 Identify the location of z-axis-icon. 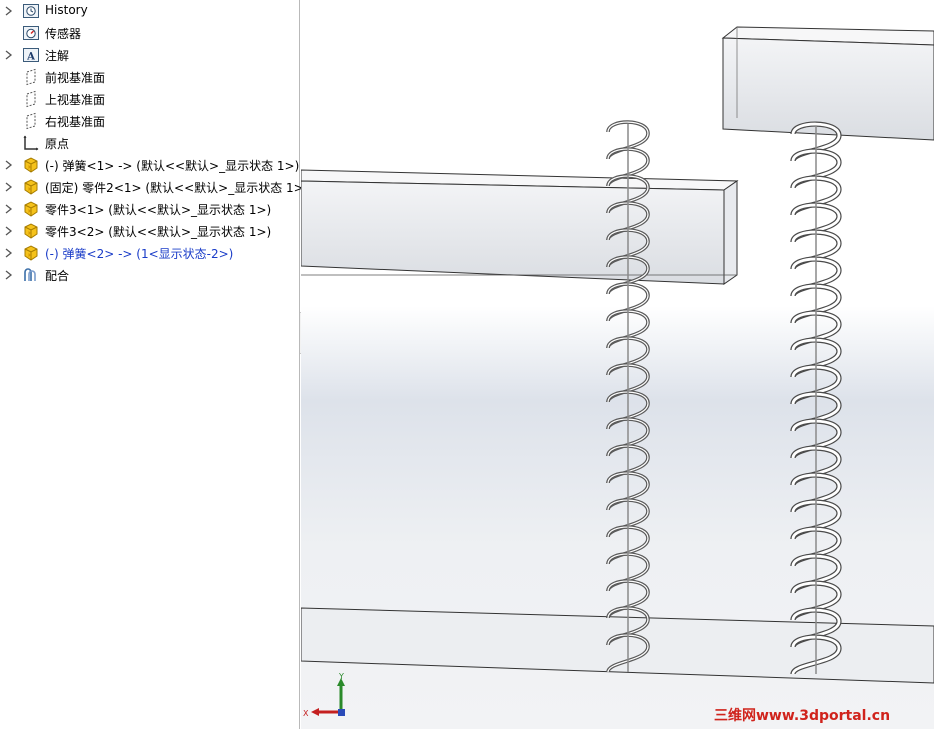
(341, 712).